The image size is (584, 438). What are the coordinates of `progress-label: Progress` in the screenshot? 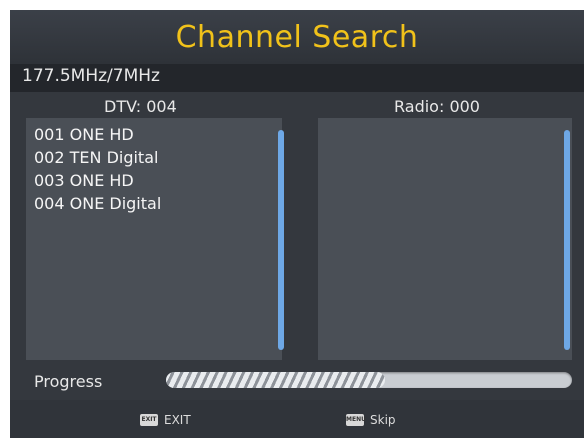 It's located at (68, 381).